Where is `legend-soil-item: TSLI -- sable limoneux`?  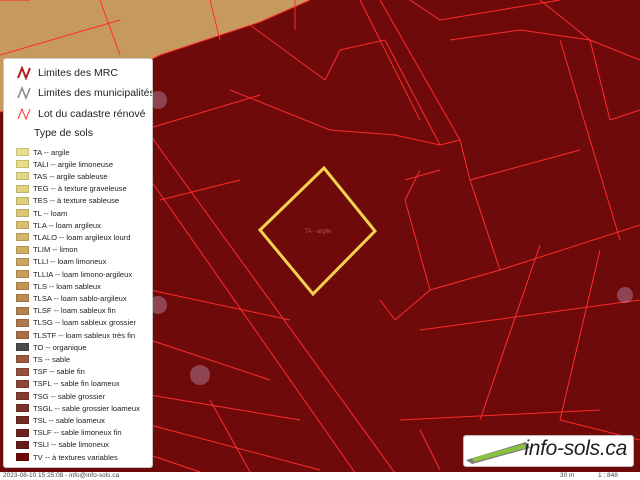
legend-soil-item: TSLI -- sable limoneux is located at coordinates (62, 445).